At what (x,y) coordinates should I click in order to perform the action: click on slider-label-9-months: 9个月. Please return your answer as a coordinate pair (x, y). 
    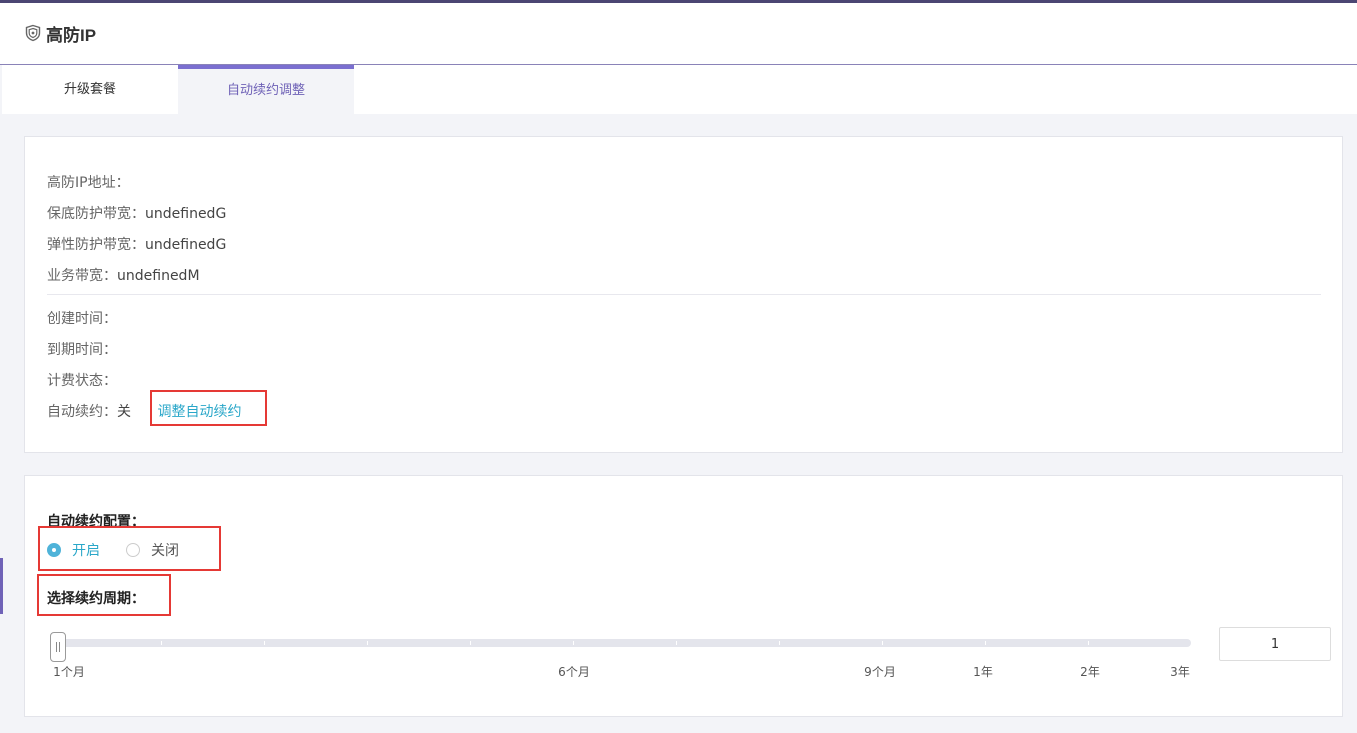
    Looking at the image, I should click on (880, 671).